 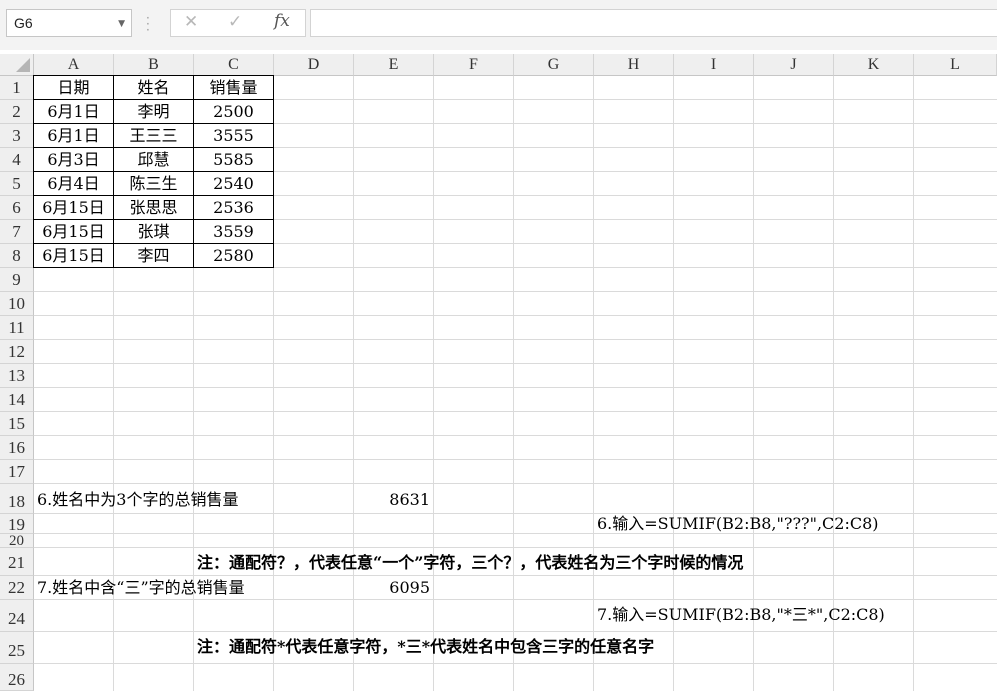 What do you see at coordinates (153, 208) in the screenshot?
I see `table-cell: 张思思` at bounding box center [153, 208].